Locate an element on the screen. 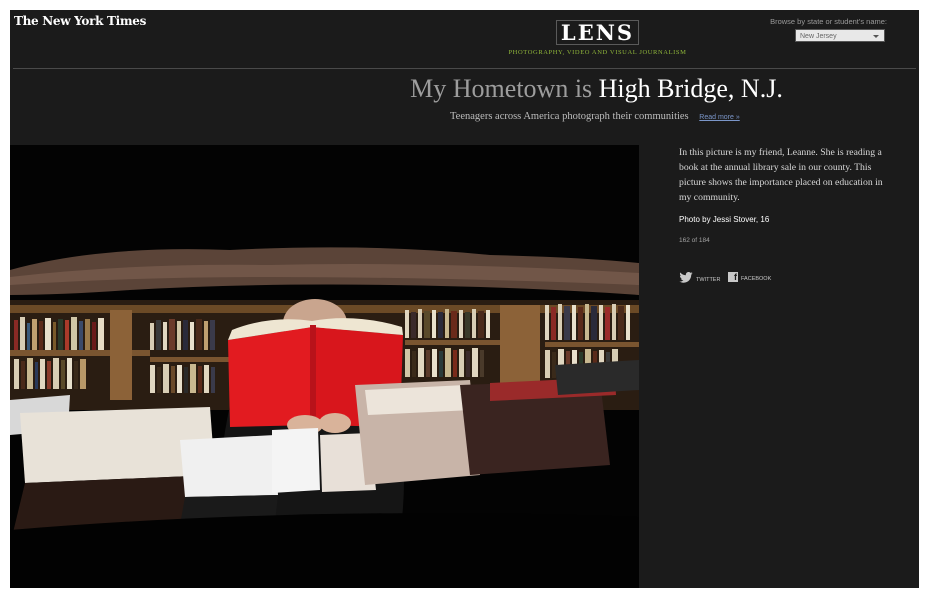 The width and height of the screenshot is (930, 599). facebook-label: FACEBOOK is located at coordinates (756, 279).